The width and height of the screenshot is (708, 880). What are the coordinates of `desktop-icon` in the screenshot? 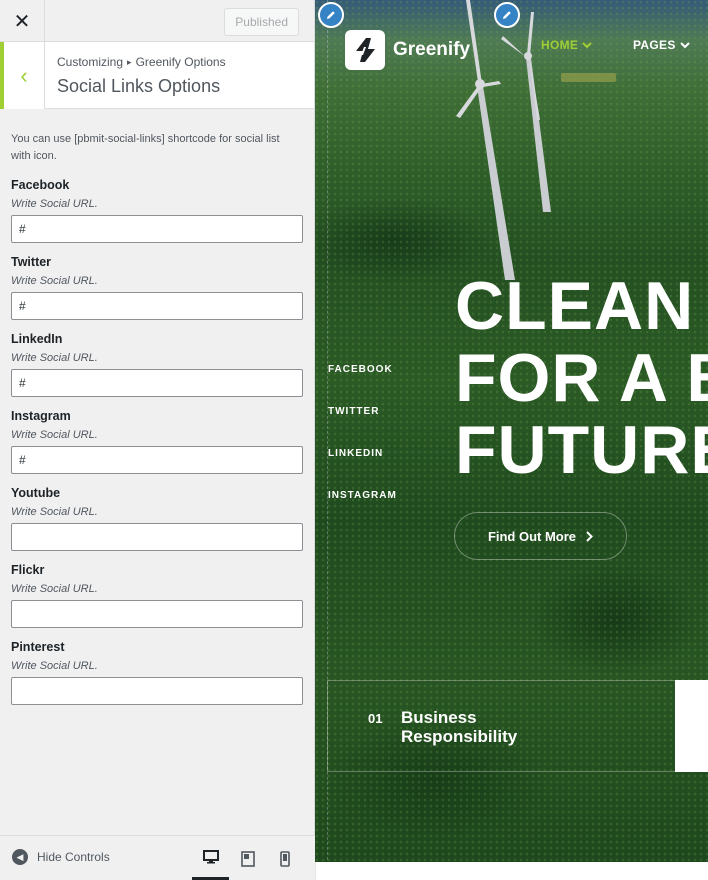 It's located at (210, 856).